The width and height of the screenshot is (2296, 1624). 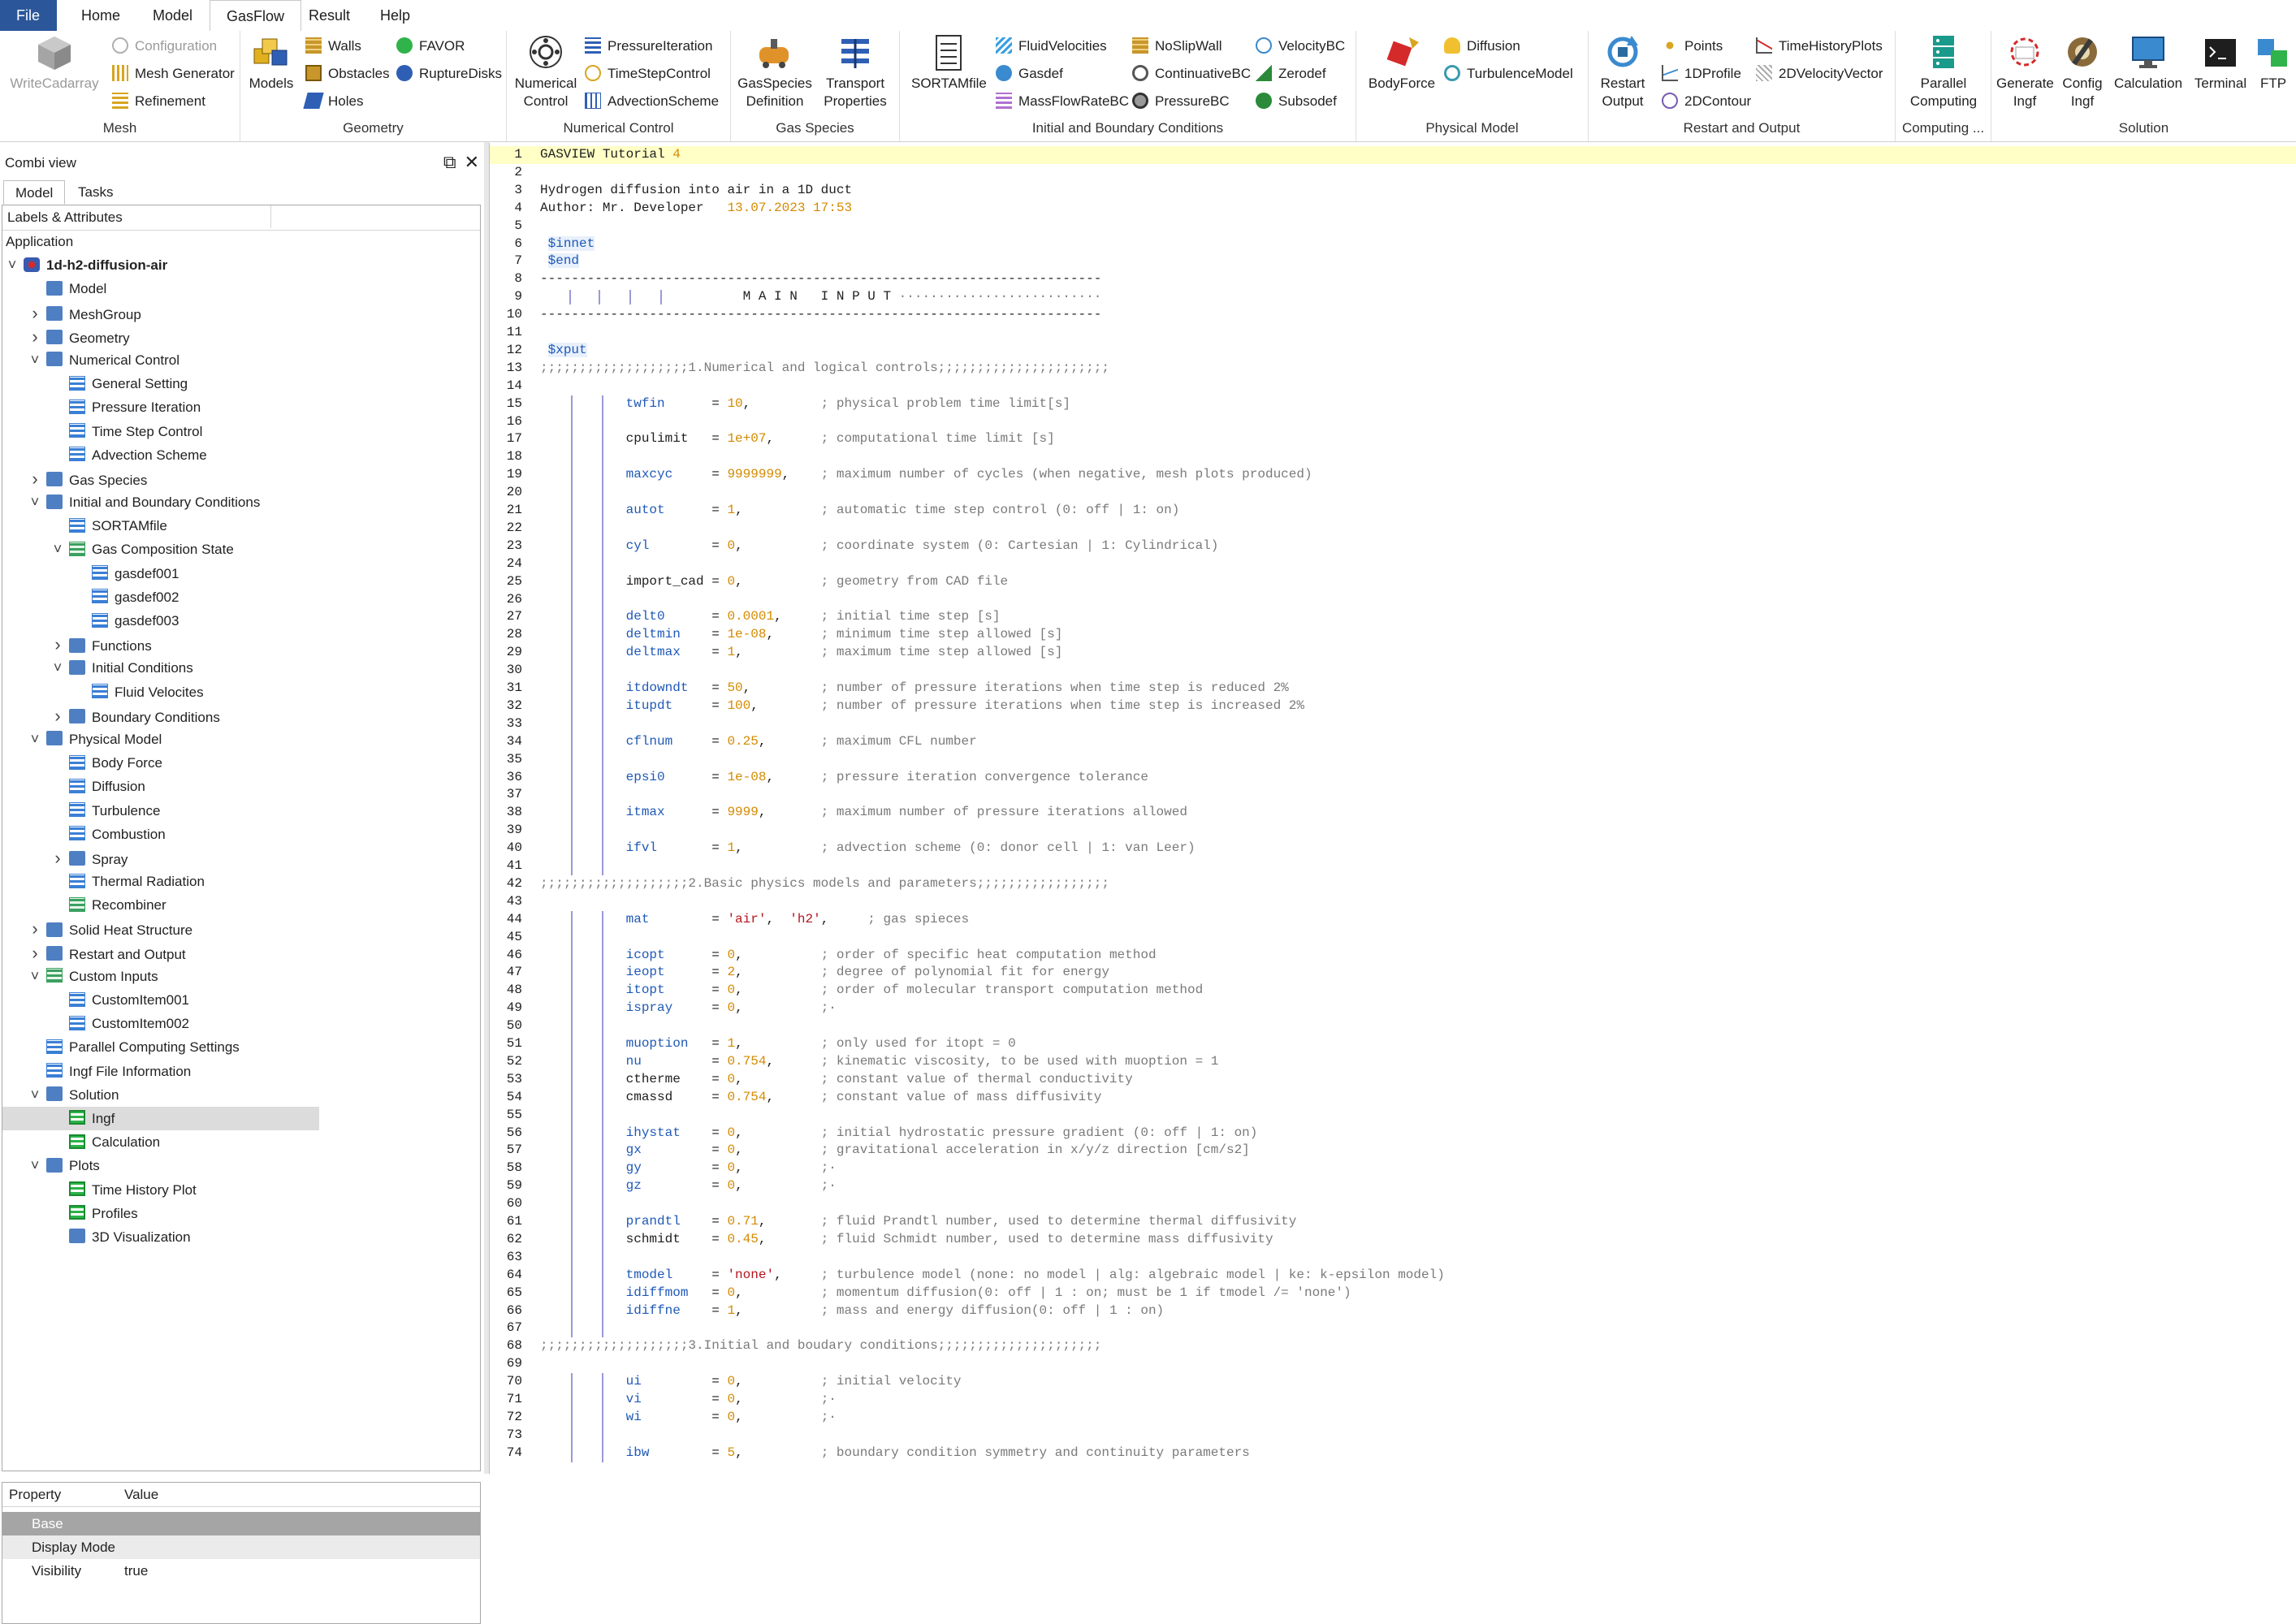 I want to click on code-line: 33, so click(x=1393, y=724).